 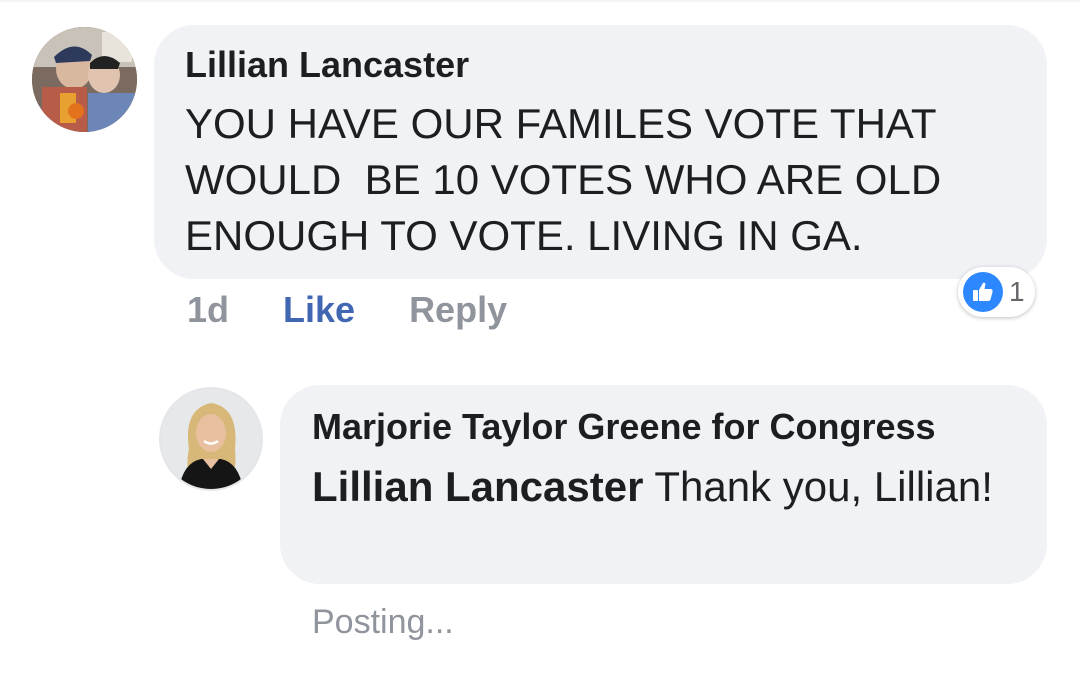 What do you see at coordinates (319, 310) in the screenshot?
I see `like-button: Like` at bounding box center [319, 310].